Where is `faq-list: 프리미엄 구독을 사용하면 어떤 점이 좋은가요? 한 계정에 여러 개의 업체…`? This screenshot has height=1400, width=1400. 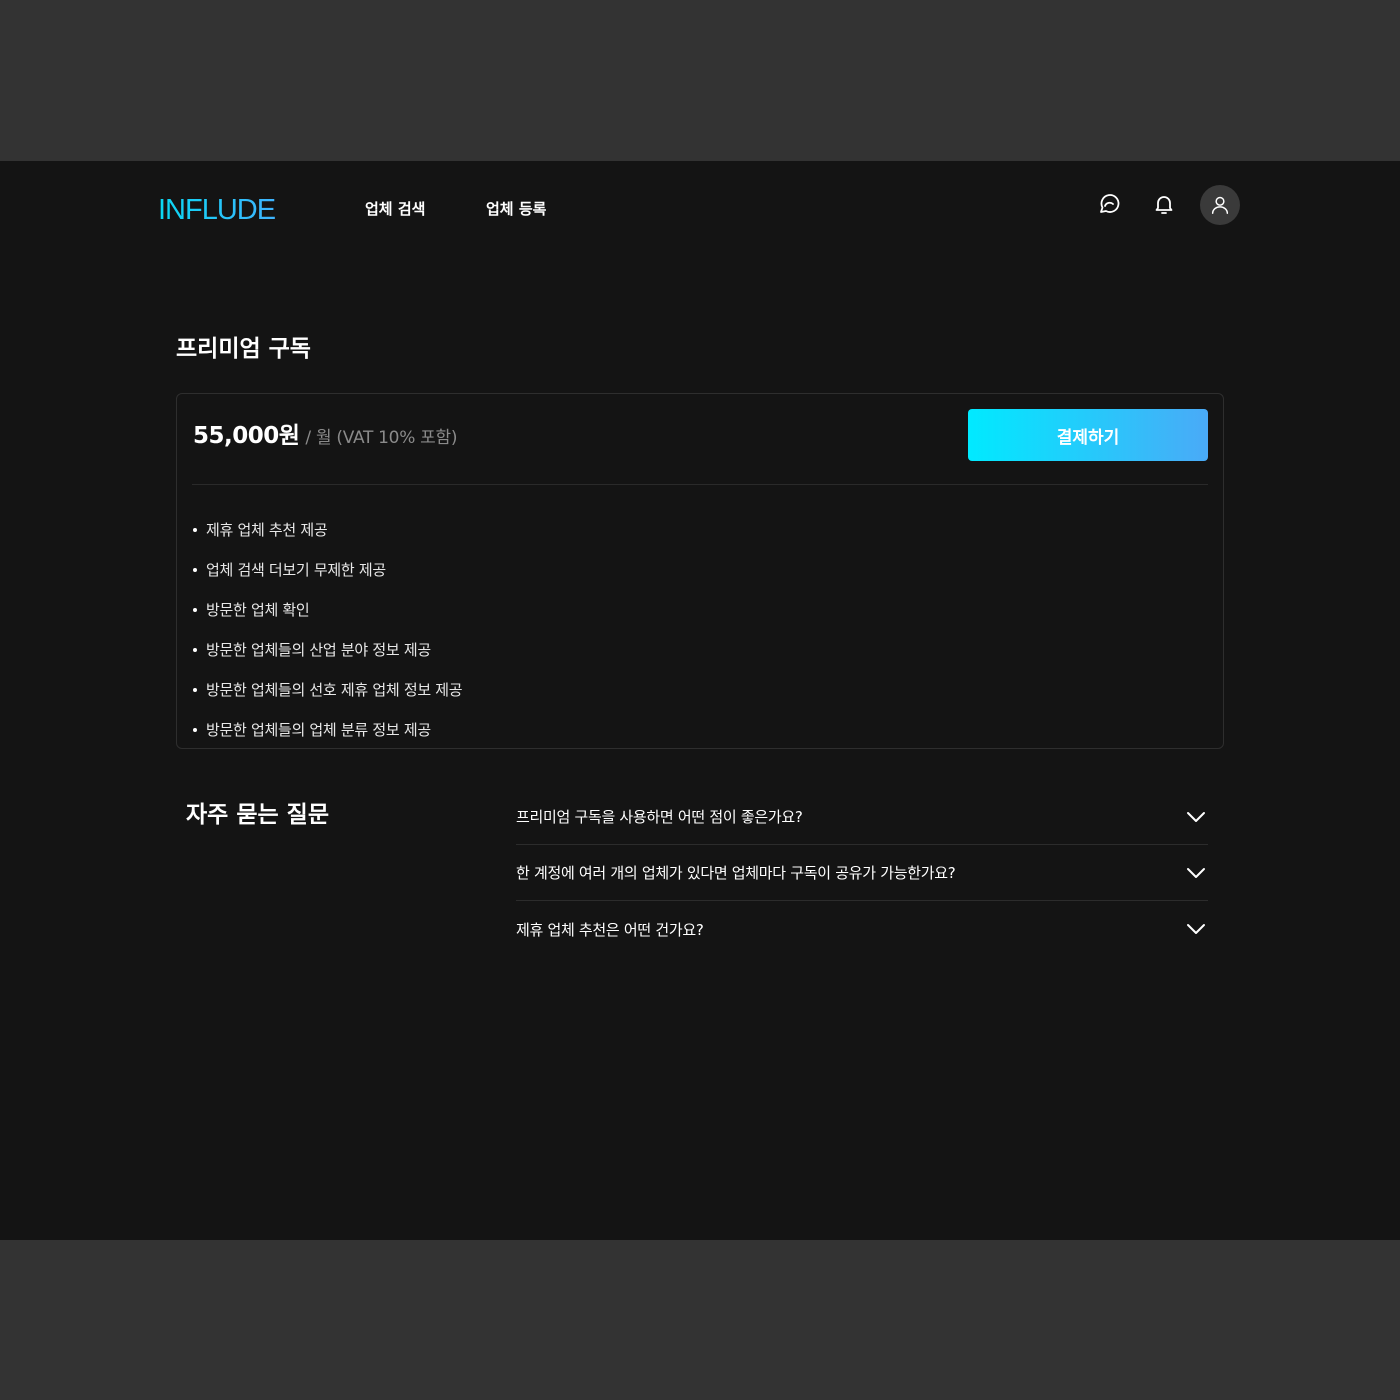 faq-list: 프리미엄 구독을 사용하면 어떤 점이 좋은가요? 한 계정에 여러 개의 업체… is located at coordinates (862, 873).